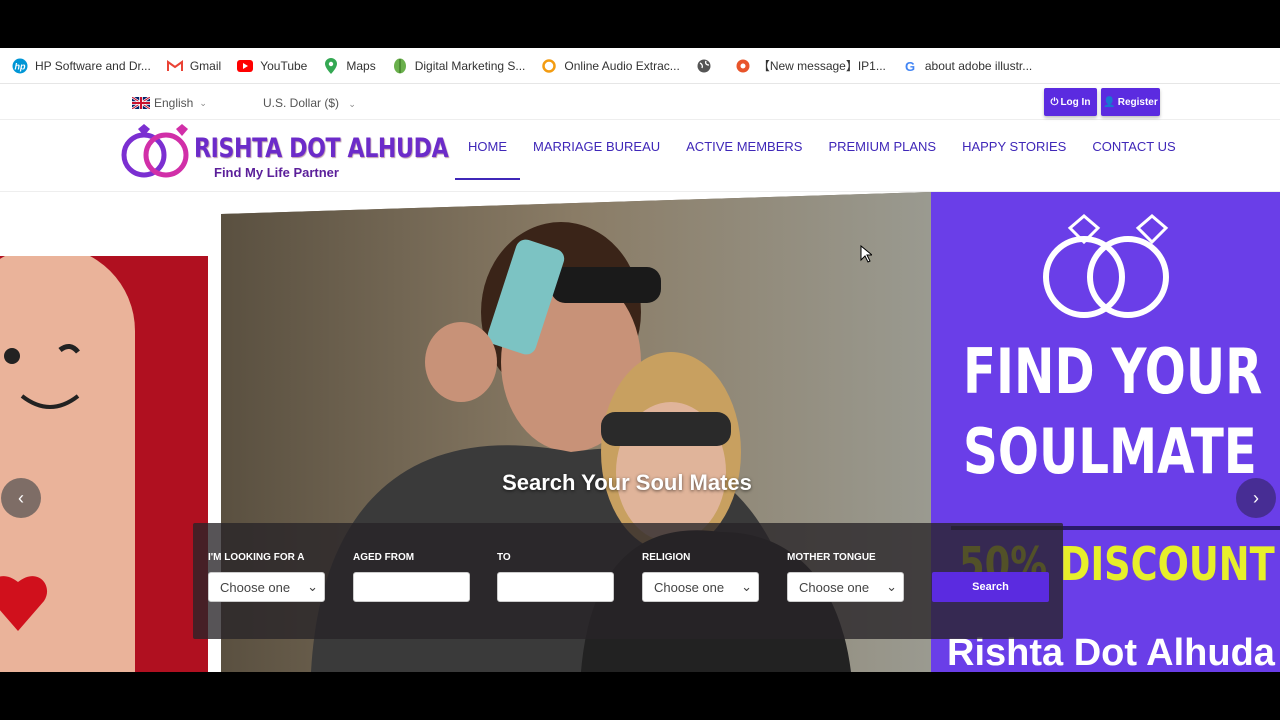  What do you see at coordinates (744, 156) in the screenshot?
I see `nav-active-members: ACTIVE MEMBERS` at bounding box center [744, 156].